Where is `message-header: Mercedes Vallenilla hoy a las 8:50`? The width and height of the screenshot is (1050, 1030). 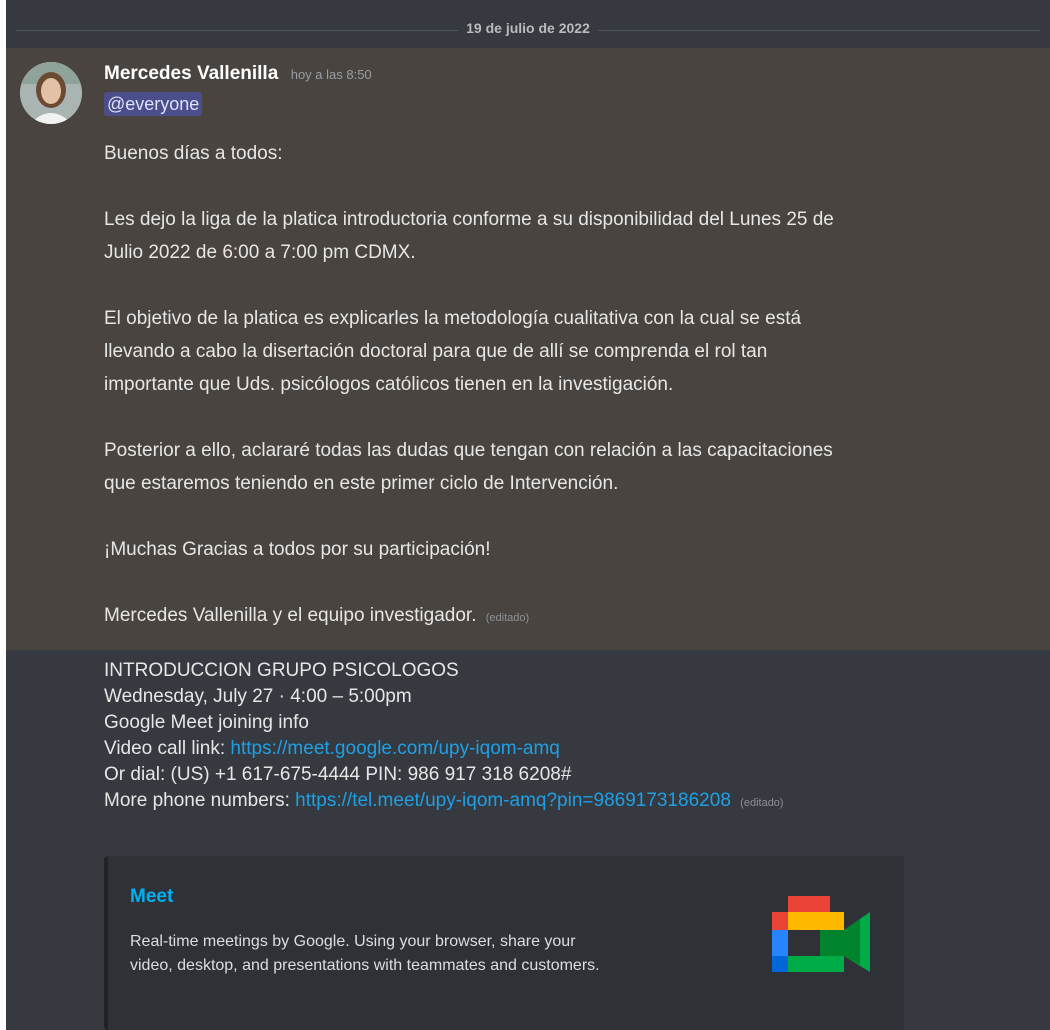 message-header: Mercedes Vallenilla hoy a las 8:50 is located at coordinates (544, 74).